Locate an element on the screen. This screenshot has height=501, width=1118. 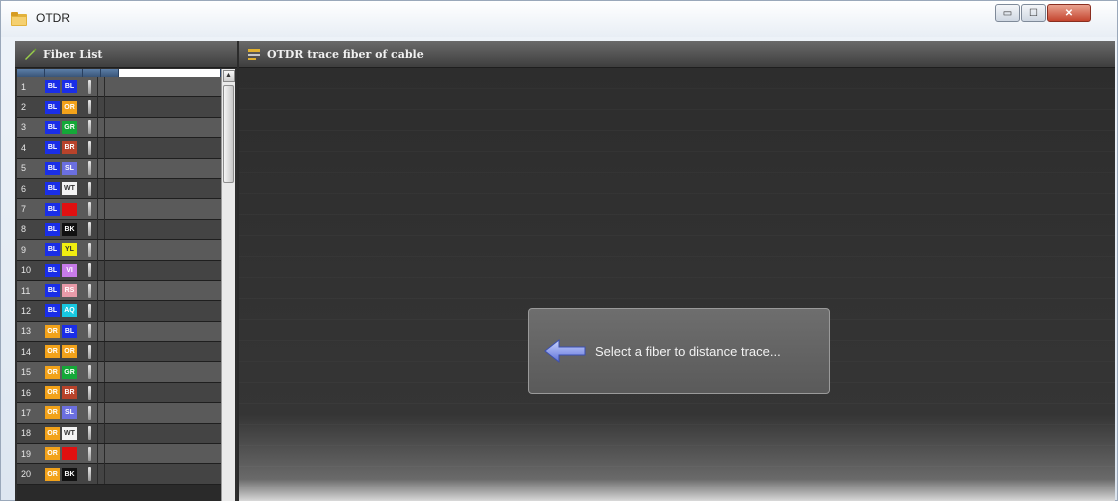
minimize-button: ▭ is located at coordinates (1007, 13).